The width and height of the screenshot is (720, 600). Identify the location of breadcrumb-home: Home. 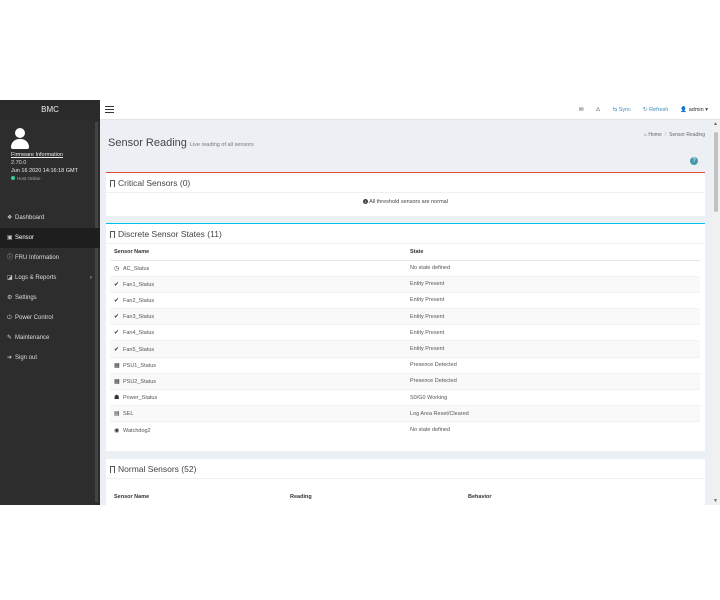
(654, 135).